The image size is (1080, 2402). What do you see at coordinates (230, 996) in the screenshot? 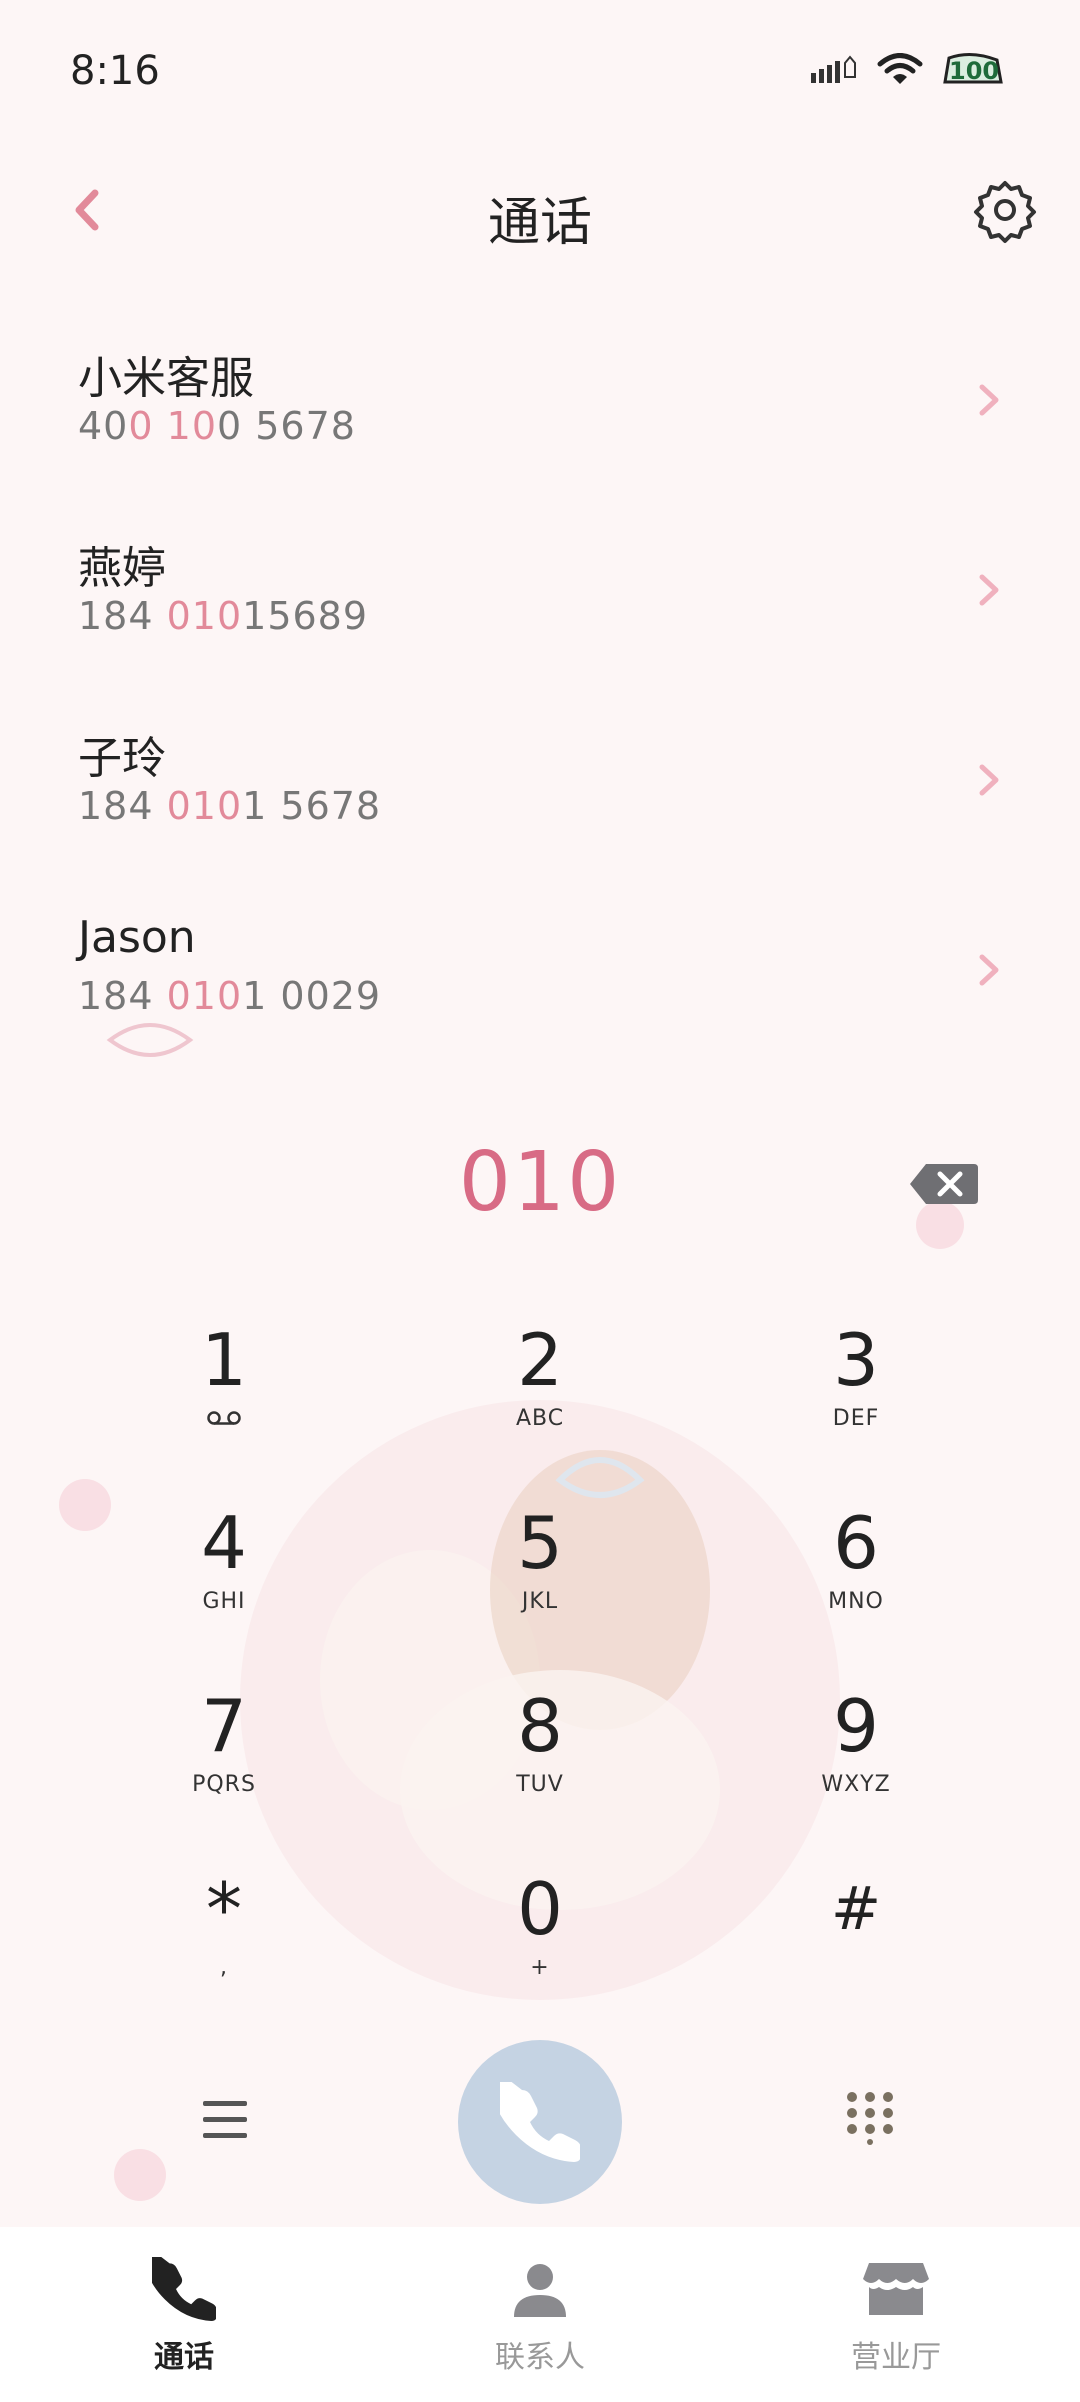
I see `contact-number: 184 0101 0029` at bounding box center [230, 996].